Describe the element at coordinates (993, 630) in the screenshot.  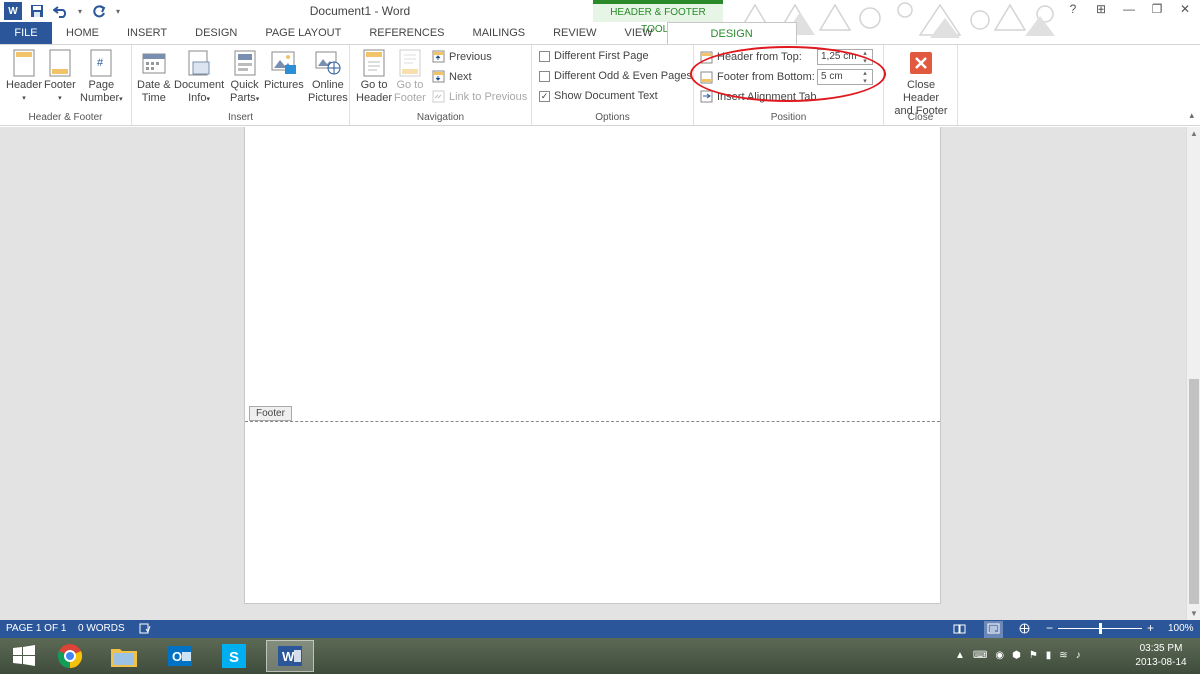
I see `print-layout-icon` at that location.